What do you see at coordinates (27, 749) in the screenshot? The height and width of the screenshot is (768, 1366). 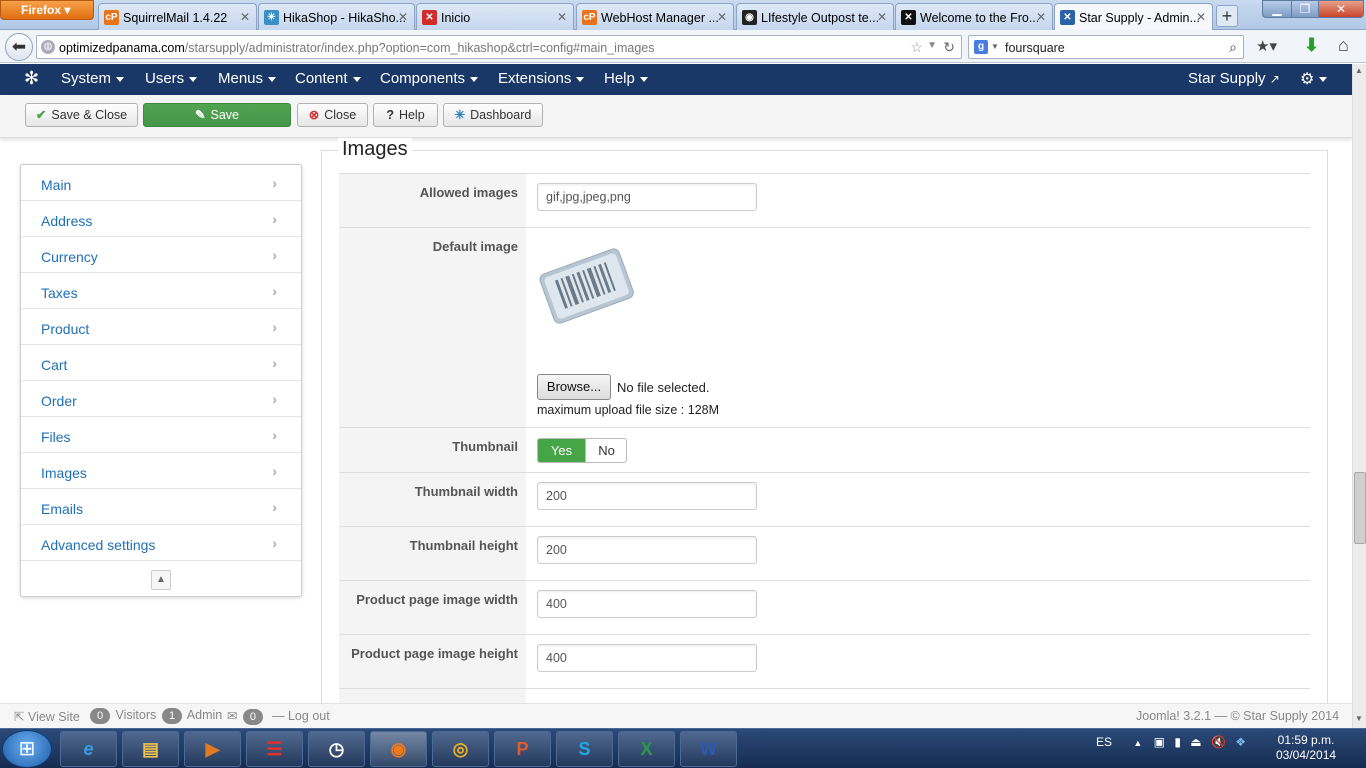 I see `windows-start-icon: ⊞` at bounding box center [27, 749].